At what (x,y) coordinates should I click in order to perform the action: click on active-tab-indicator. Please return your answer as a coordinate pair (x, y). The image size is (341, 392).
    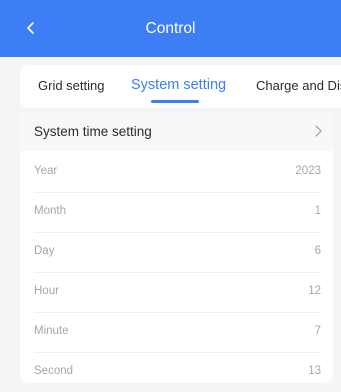
    Looking at the image, I should click on (175, 101).